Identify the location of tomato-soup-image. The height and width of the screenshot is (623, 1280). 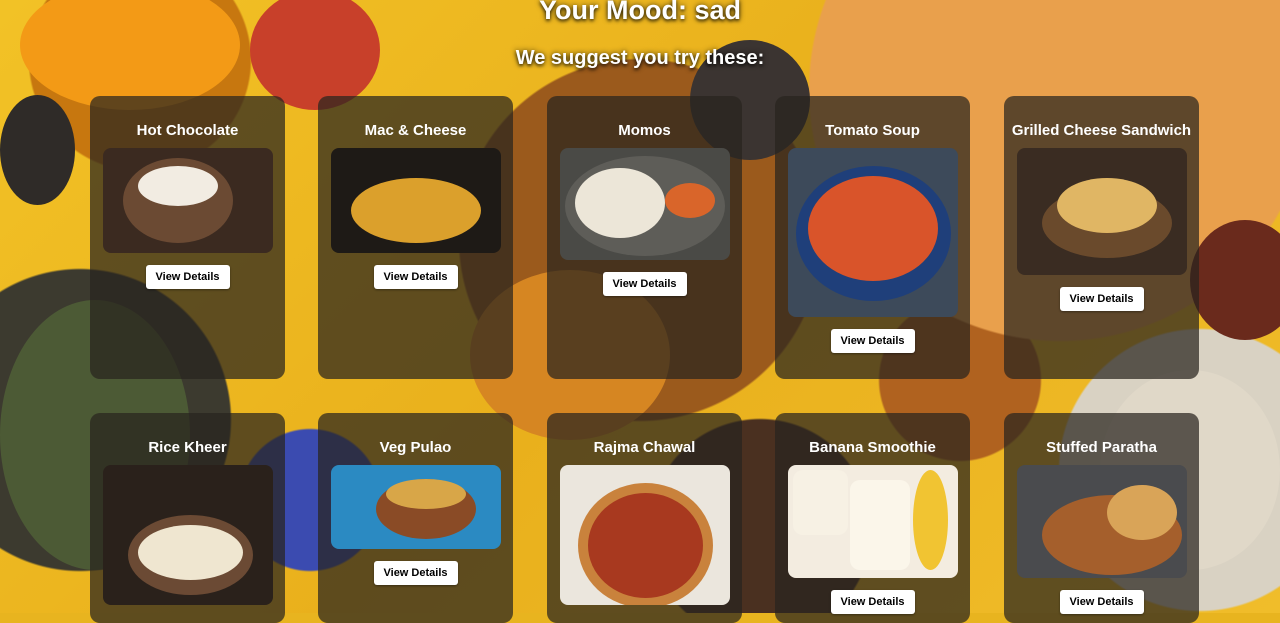
(872, 232).